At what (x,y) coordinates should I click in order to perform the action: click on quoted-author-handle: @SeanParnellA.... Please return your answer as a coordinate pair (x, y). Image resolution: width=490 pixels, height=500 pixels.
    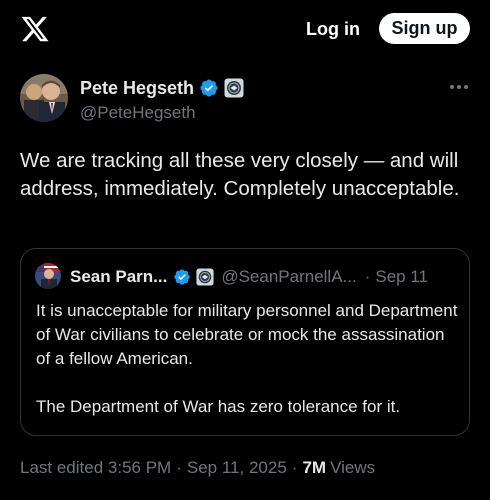
    Looking at the image, I should click on (289, 276).